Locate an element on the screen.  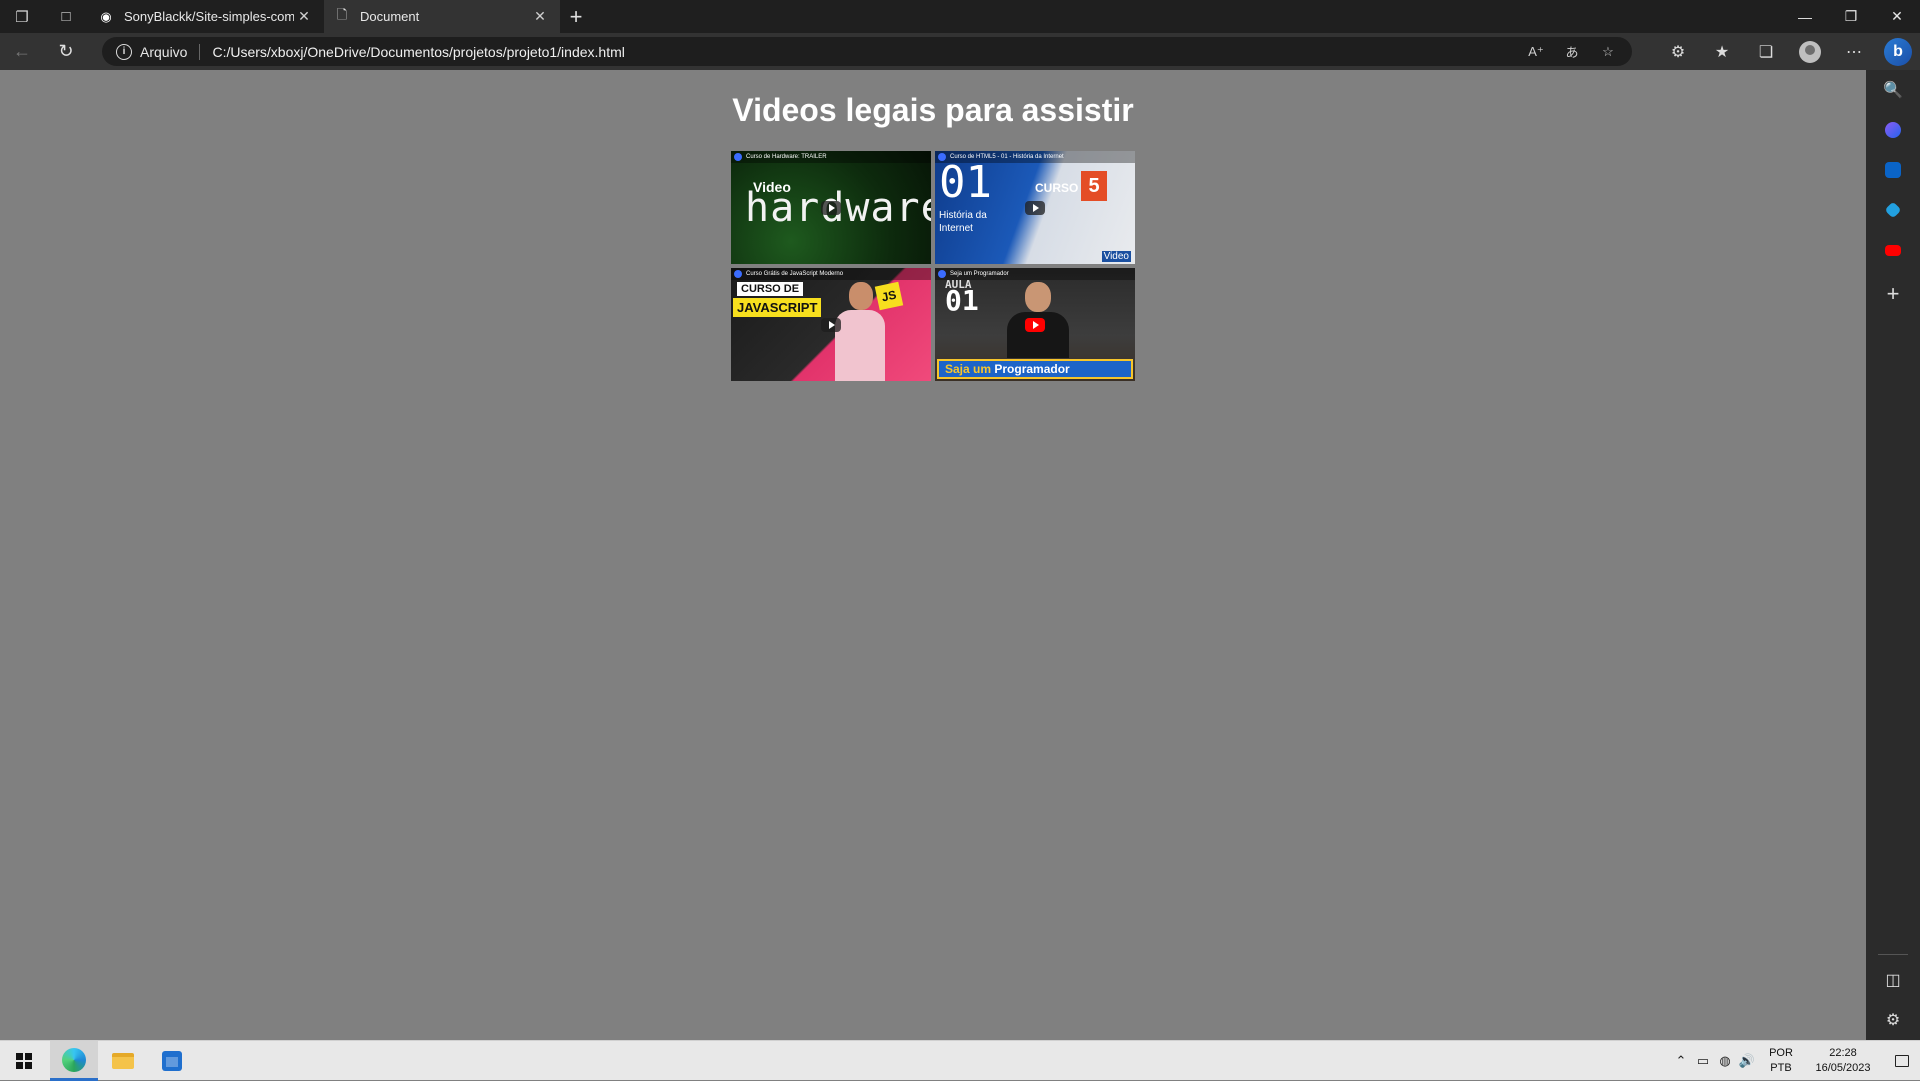
info-icon: i is located at coordinates (124, 51).